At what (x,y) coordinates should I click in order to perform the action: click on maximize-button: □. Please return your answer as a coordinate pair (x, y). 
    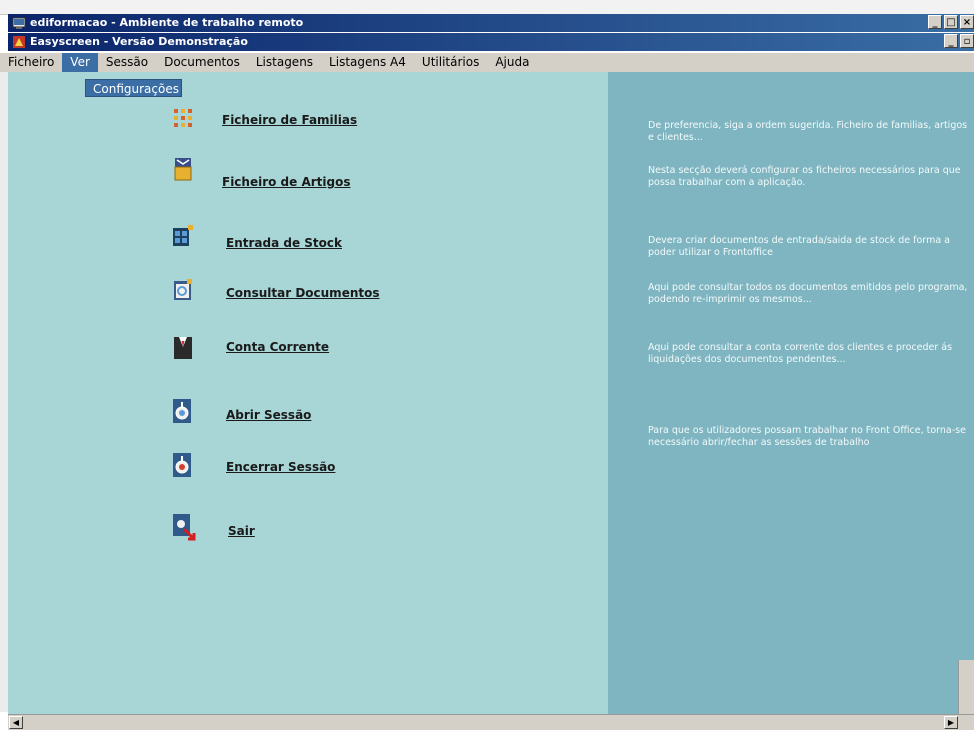
    Looking at the image, I should click on (951, 22).